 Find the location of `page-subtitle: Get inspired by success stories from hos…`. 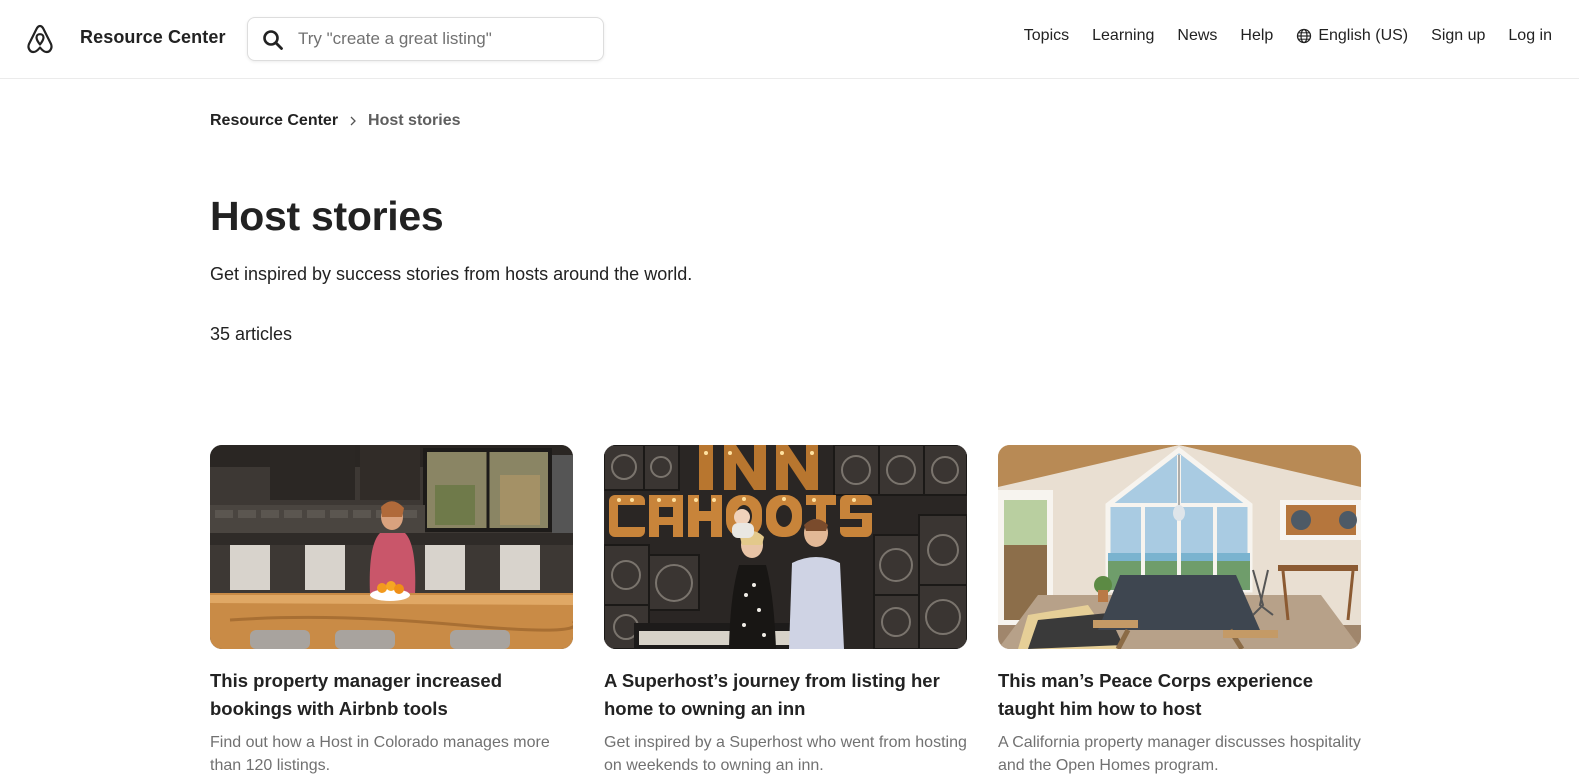

page-subtitle: Get inspired by success stories from hos… is located at coordinates (451, 274).